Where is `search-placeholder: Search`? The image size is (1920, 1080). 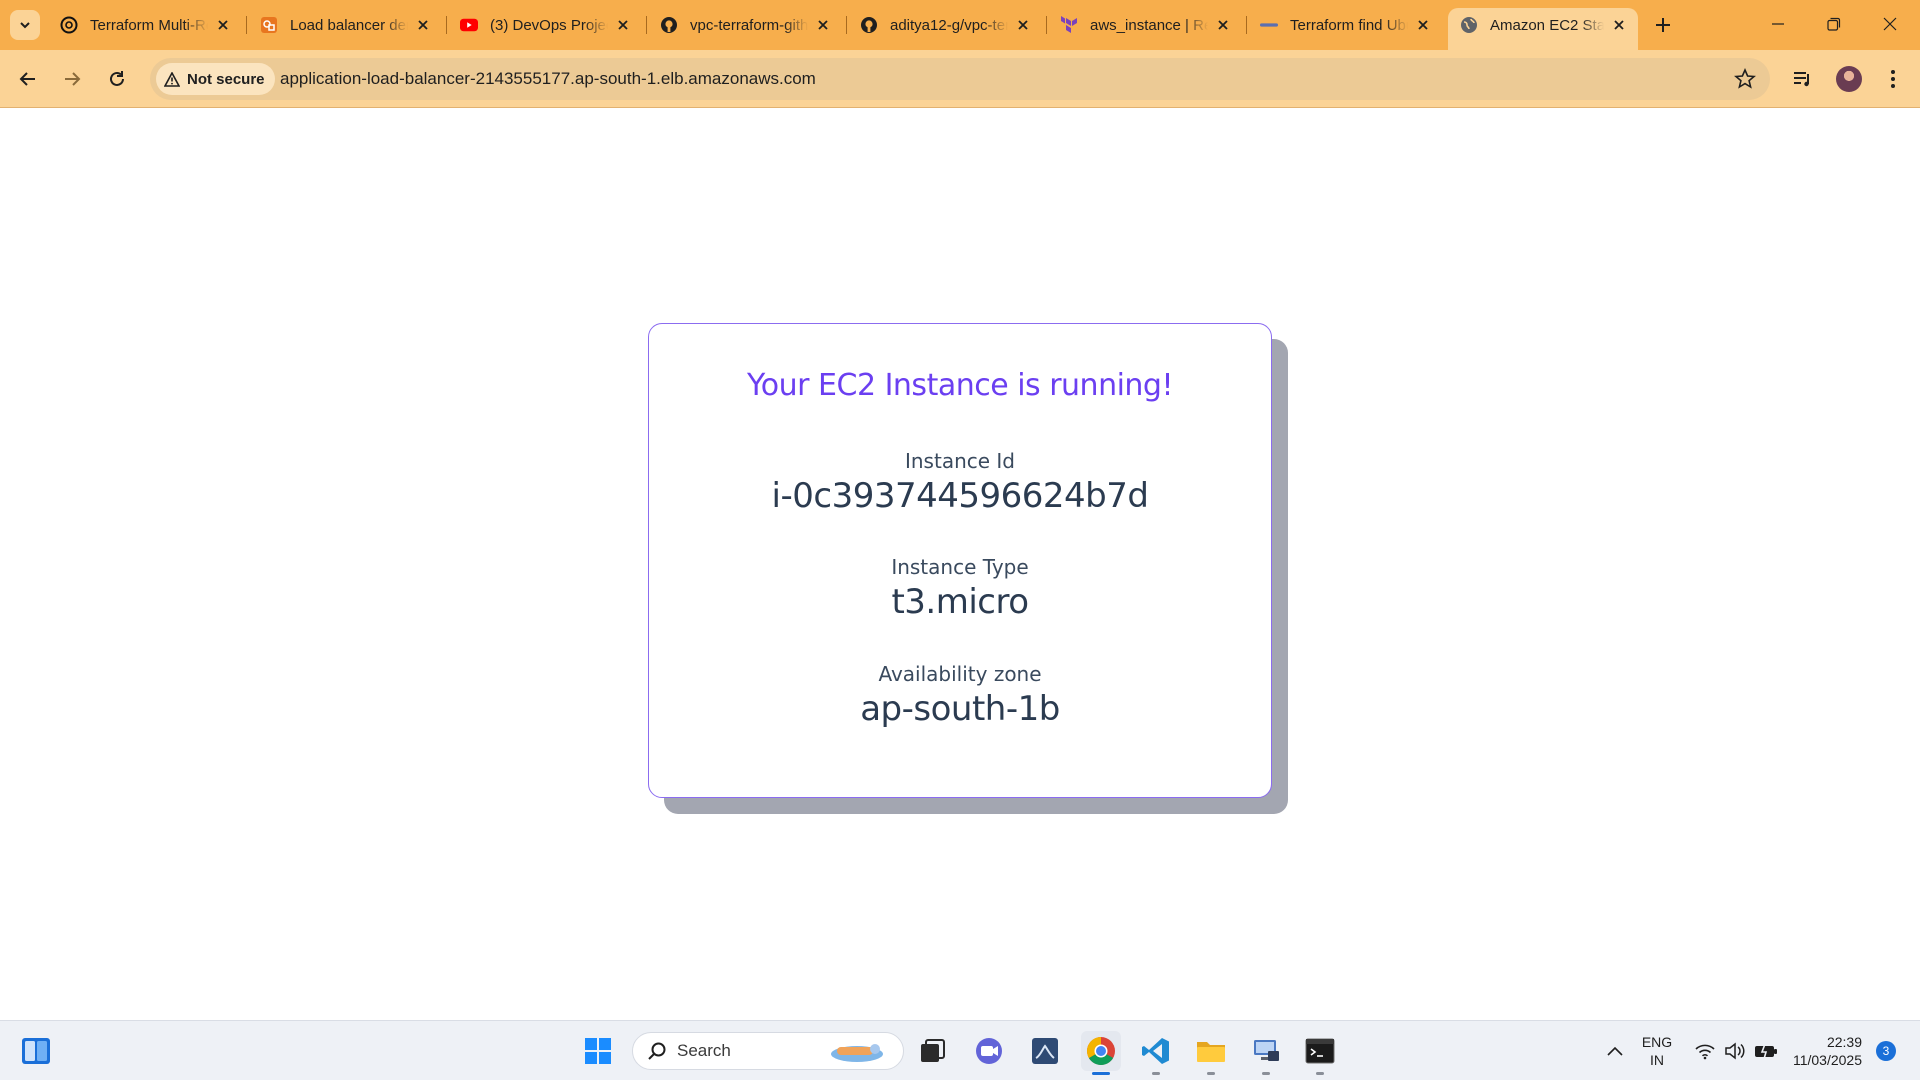
search-placeholder: Search is located at coordinates (704, 1050).